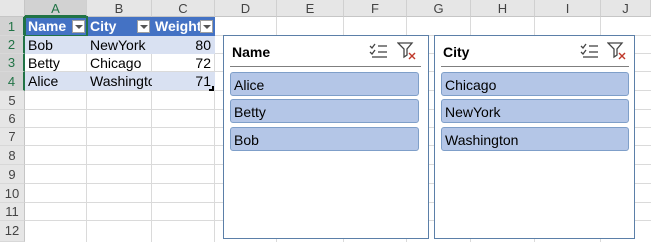 This screenshot has width=651, height=242. Describe the element at coordinates (12, 137) in the screenshot. I see `row-header-7: 7` at that location.